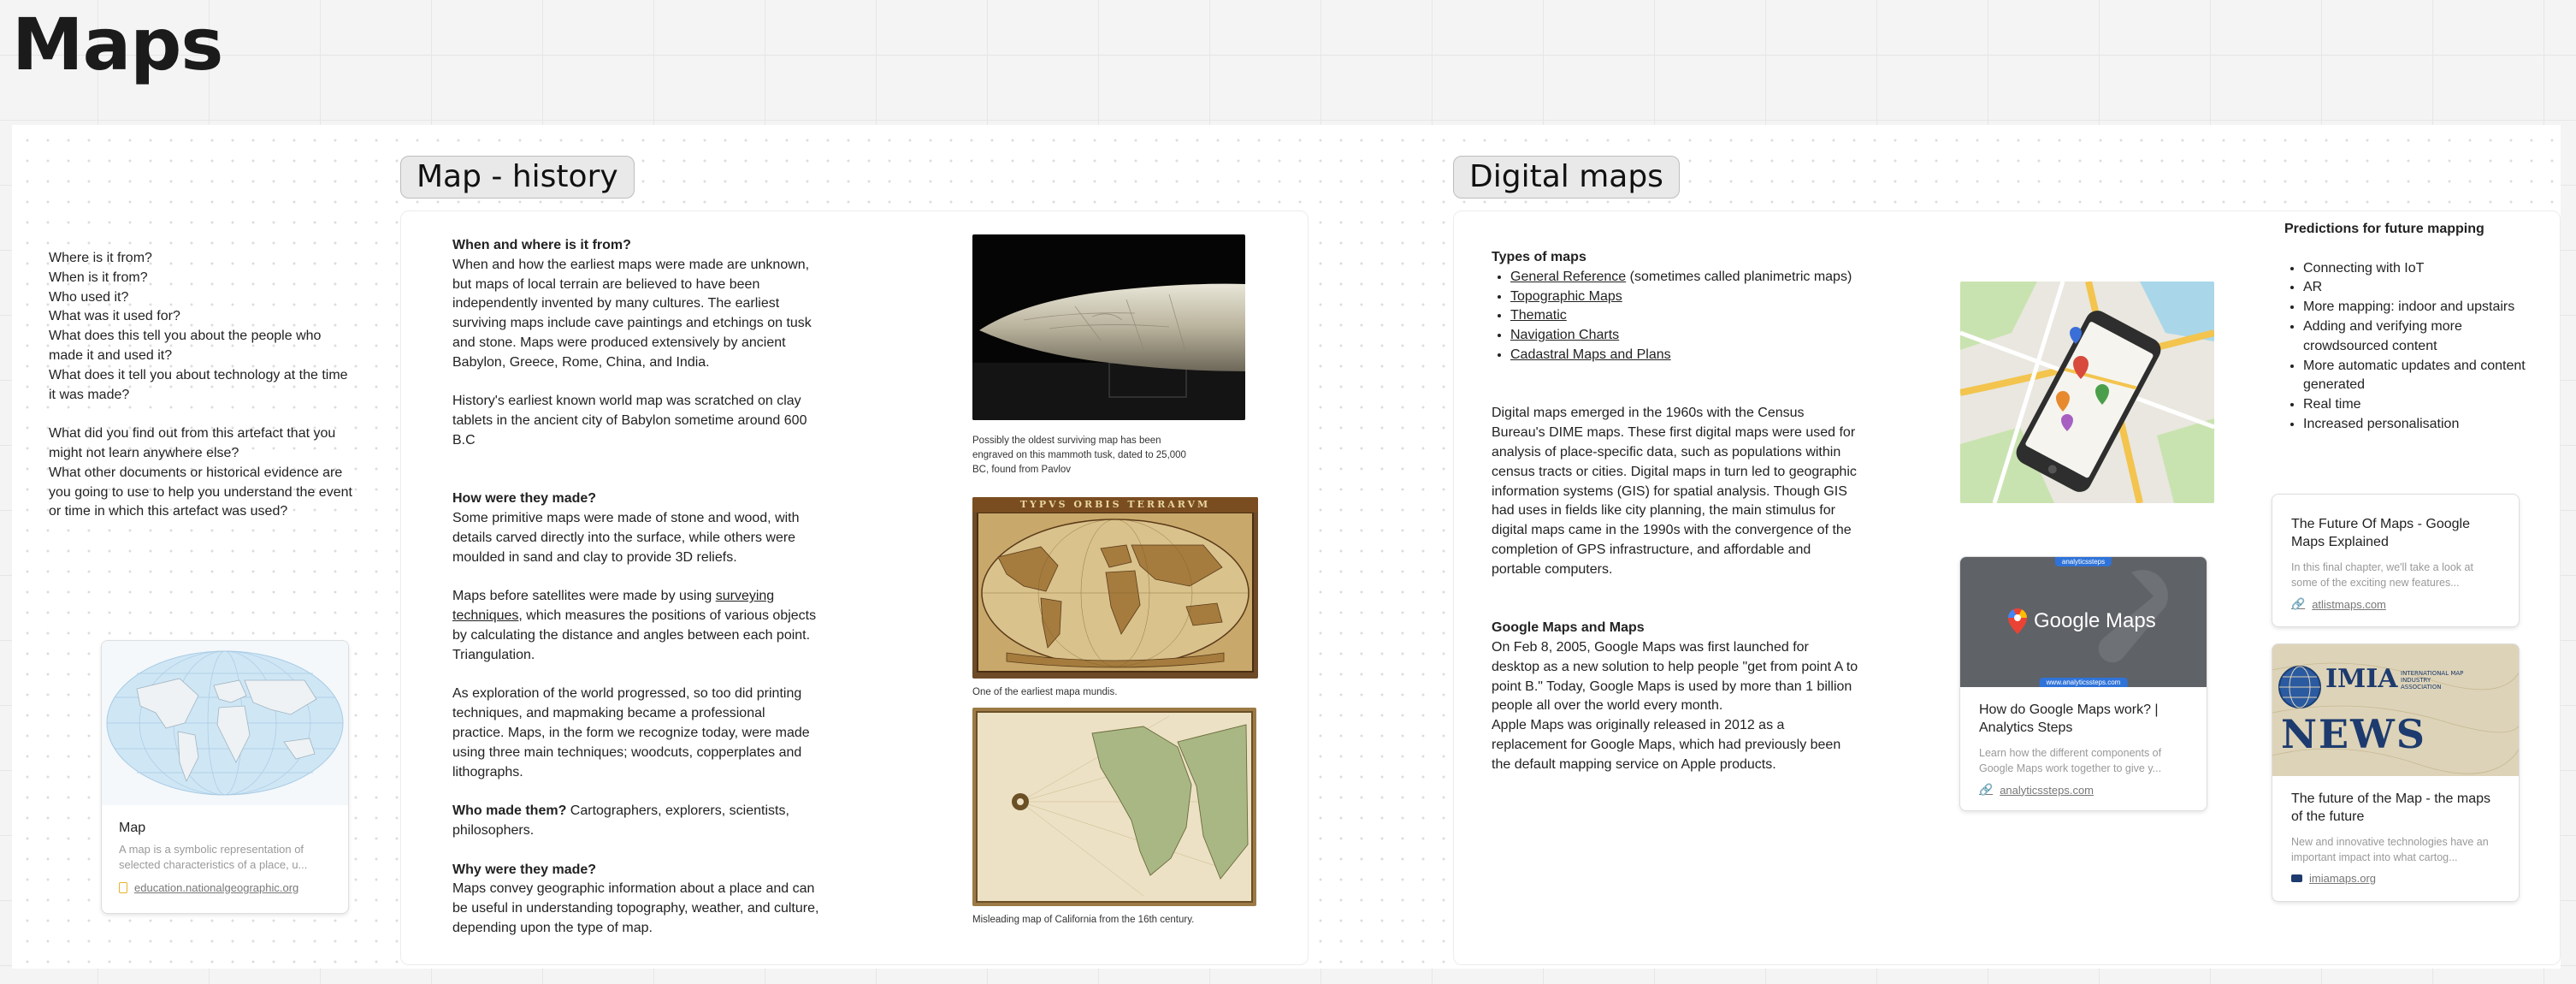  Describe the element at coordinates (2422, 425) in the screenshot. I see `prediction-item: Increased personalisation` at that location.